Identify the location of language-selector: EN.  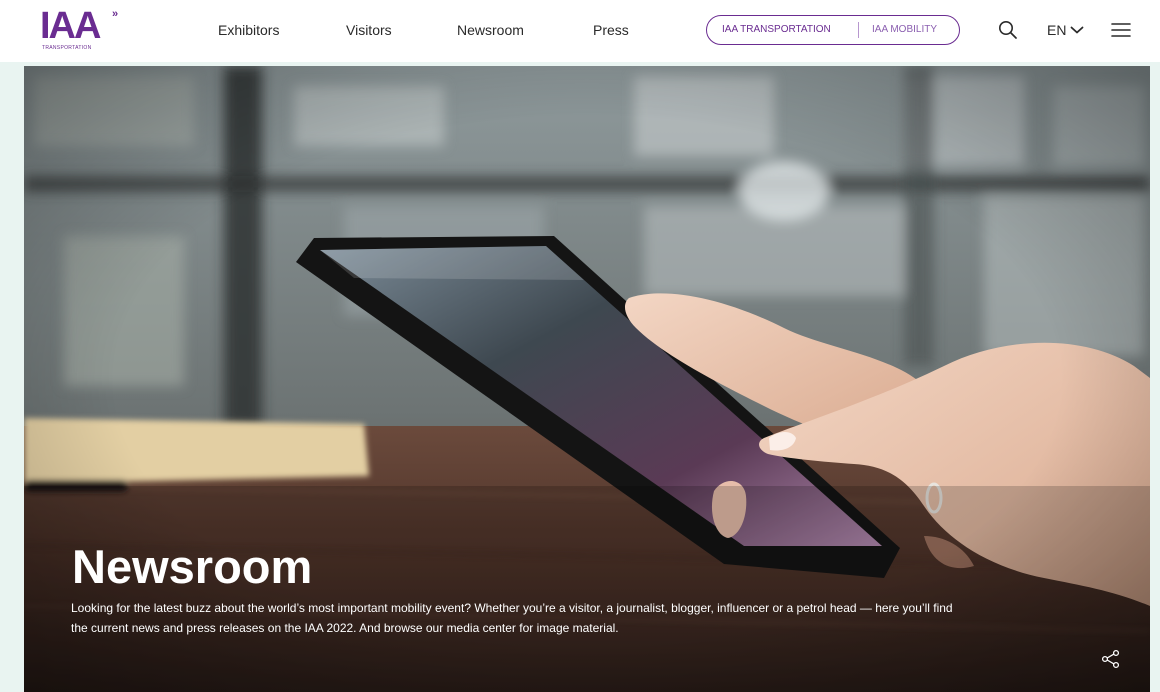
(1065, 30).